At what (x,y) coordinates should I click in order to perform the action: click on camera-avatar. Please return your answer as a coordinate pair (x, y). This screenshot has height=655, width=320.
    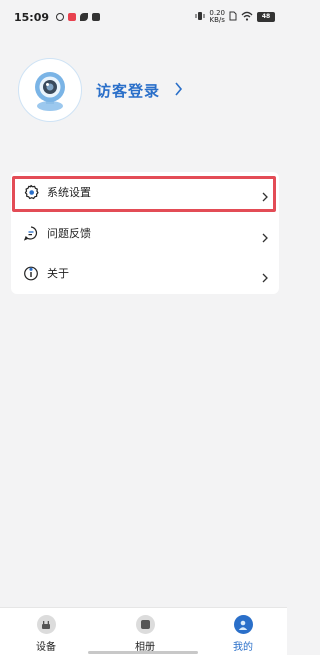
    Looking at the image, I should click on (50, 90).